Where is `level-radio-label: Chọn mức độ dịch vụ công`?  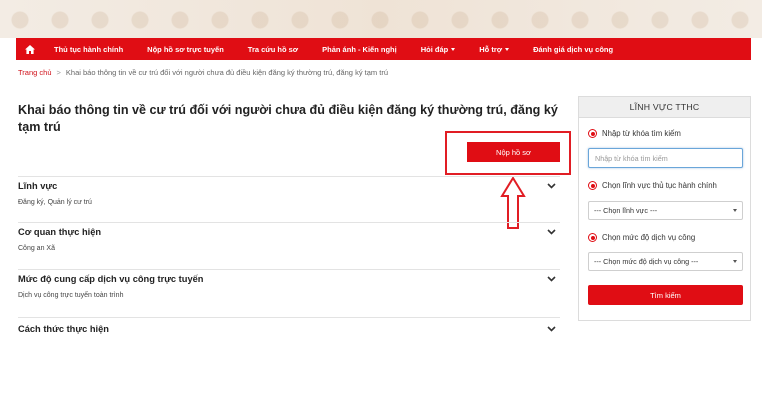
level-radio-label: Chọn mức độ dịch vụ công is located at coordinates (649, 237).